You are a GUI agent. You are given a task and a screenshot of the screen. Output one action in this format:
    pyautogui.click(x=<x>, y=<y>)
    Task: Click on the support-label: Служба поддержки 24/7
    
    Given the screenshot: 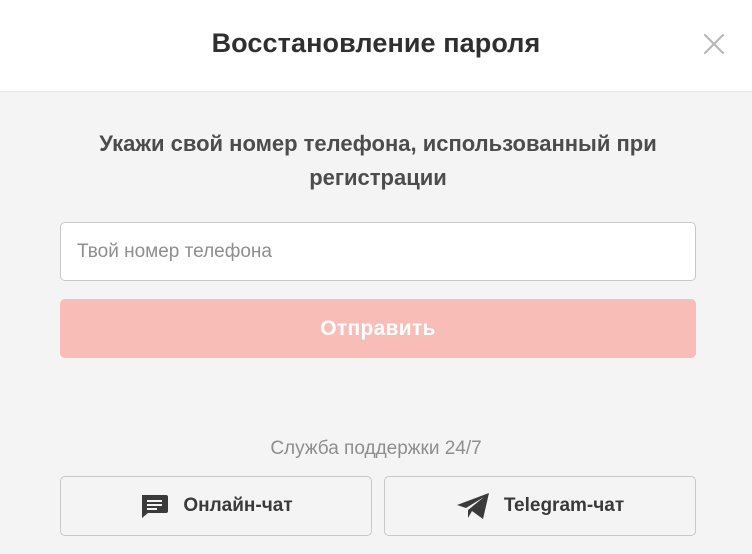 What is the action you would take?
    pyautogui.click(x=376, y=448)
    